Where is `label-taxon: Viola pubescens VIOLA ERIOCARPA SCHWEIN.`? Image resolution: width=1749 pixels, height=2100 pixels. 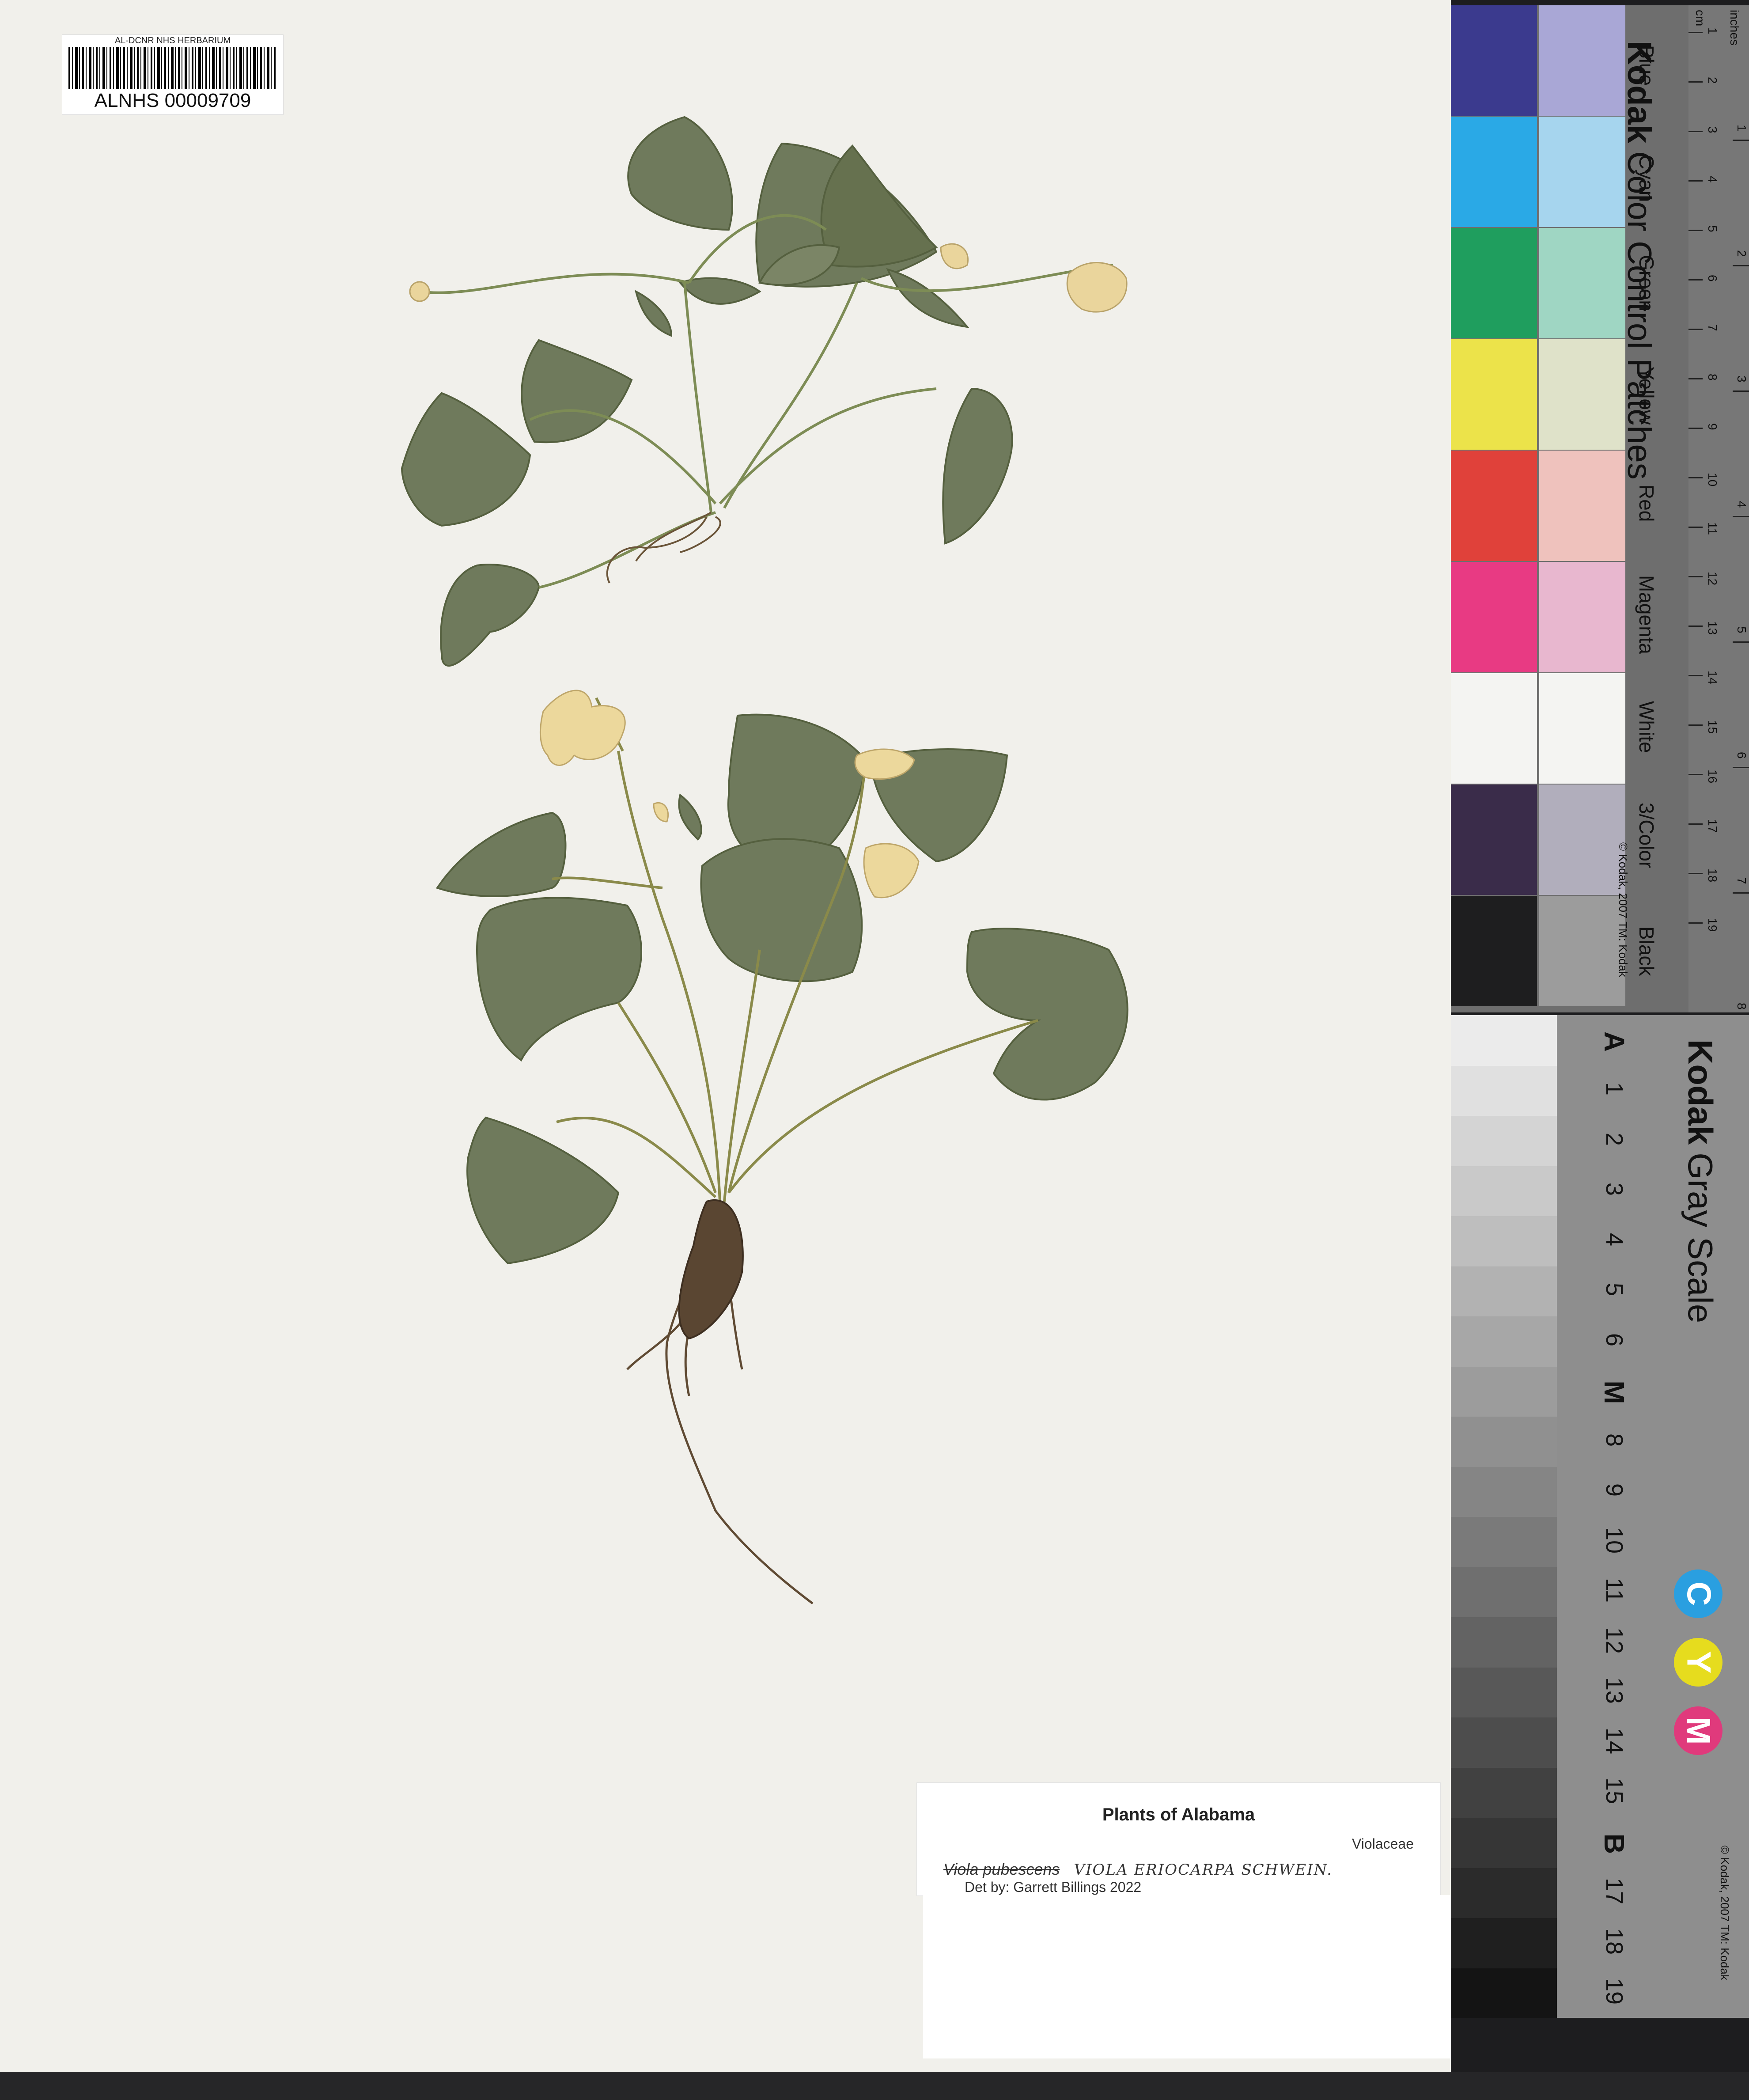 label-taxon: Viola pubescens VIOLA ERIOCARPA SCHWEIN. is located at coordinates (1138, 1869).